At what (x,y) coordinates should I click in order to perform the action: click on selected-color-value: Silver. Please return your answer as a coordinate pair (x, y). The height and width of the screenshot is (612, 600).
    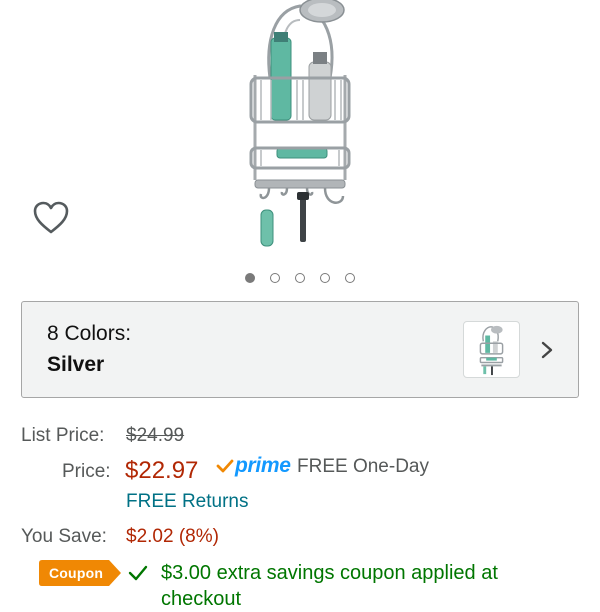
    Looking at the image, I should click on (76, 364).